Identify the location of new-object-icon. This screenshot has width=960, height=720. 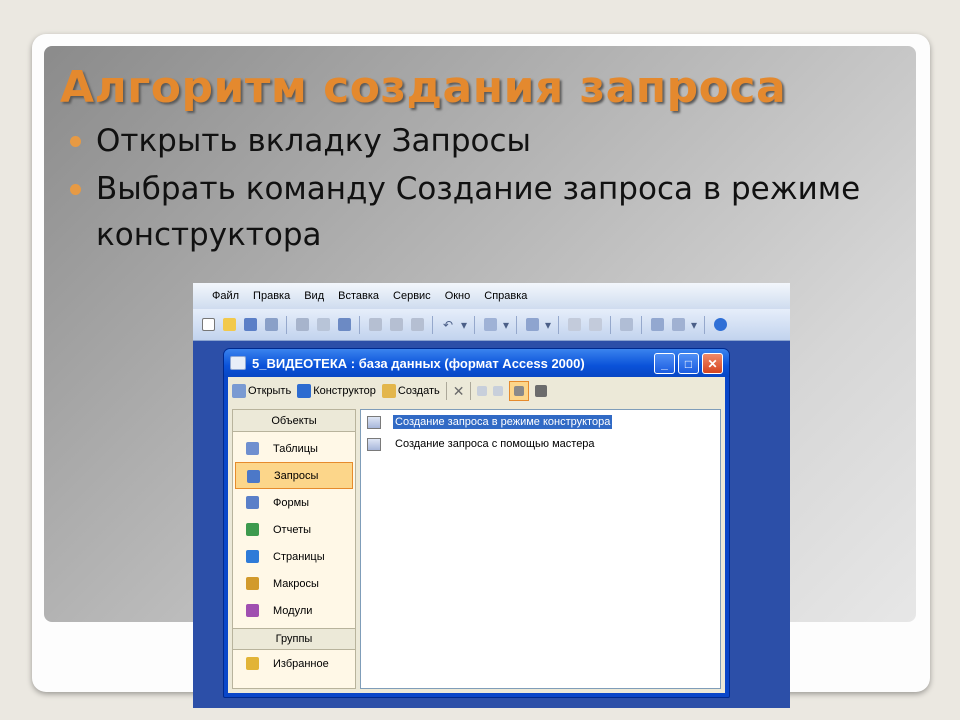
(678, 325).